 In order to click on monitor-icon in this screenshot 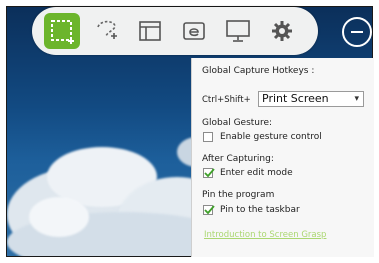, I will do `click(238, 31)`.